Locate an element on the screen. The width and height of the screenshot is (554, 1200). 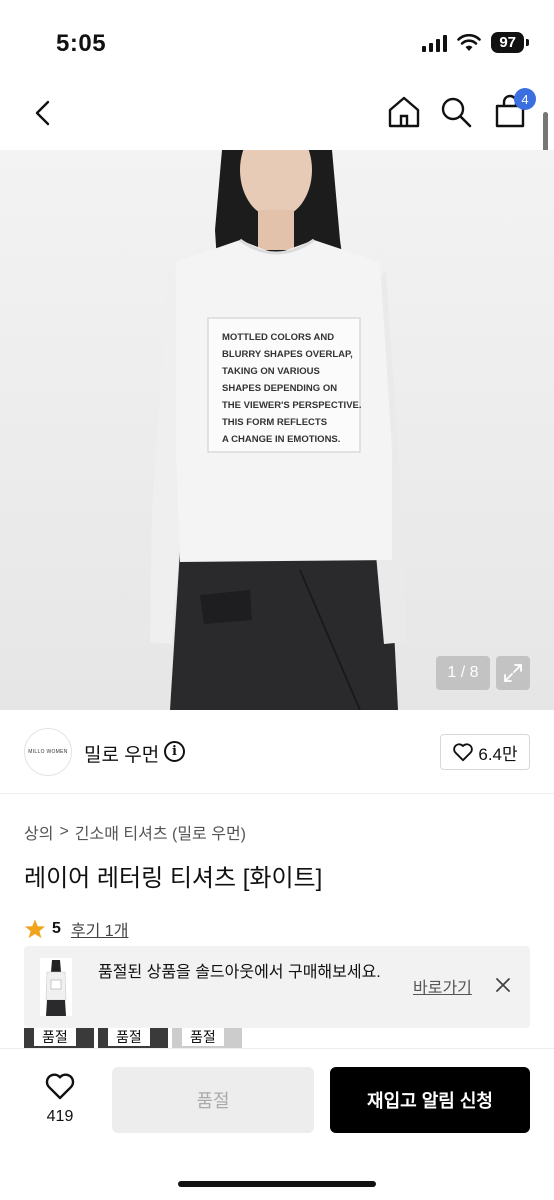
brand-logo: MILLO WOMEN is located at coordinates (48, 752).